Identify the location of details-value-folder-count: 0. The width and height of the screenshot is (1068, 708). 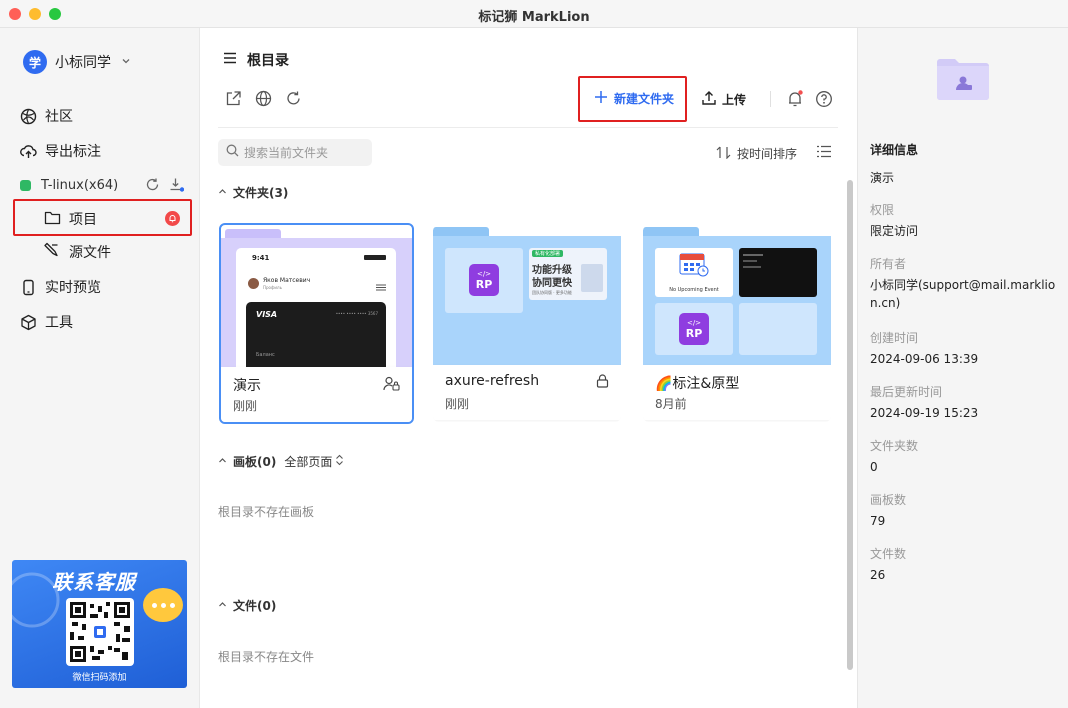
(874, 467).